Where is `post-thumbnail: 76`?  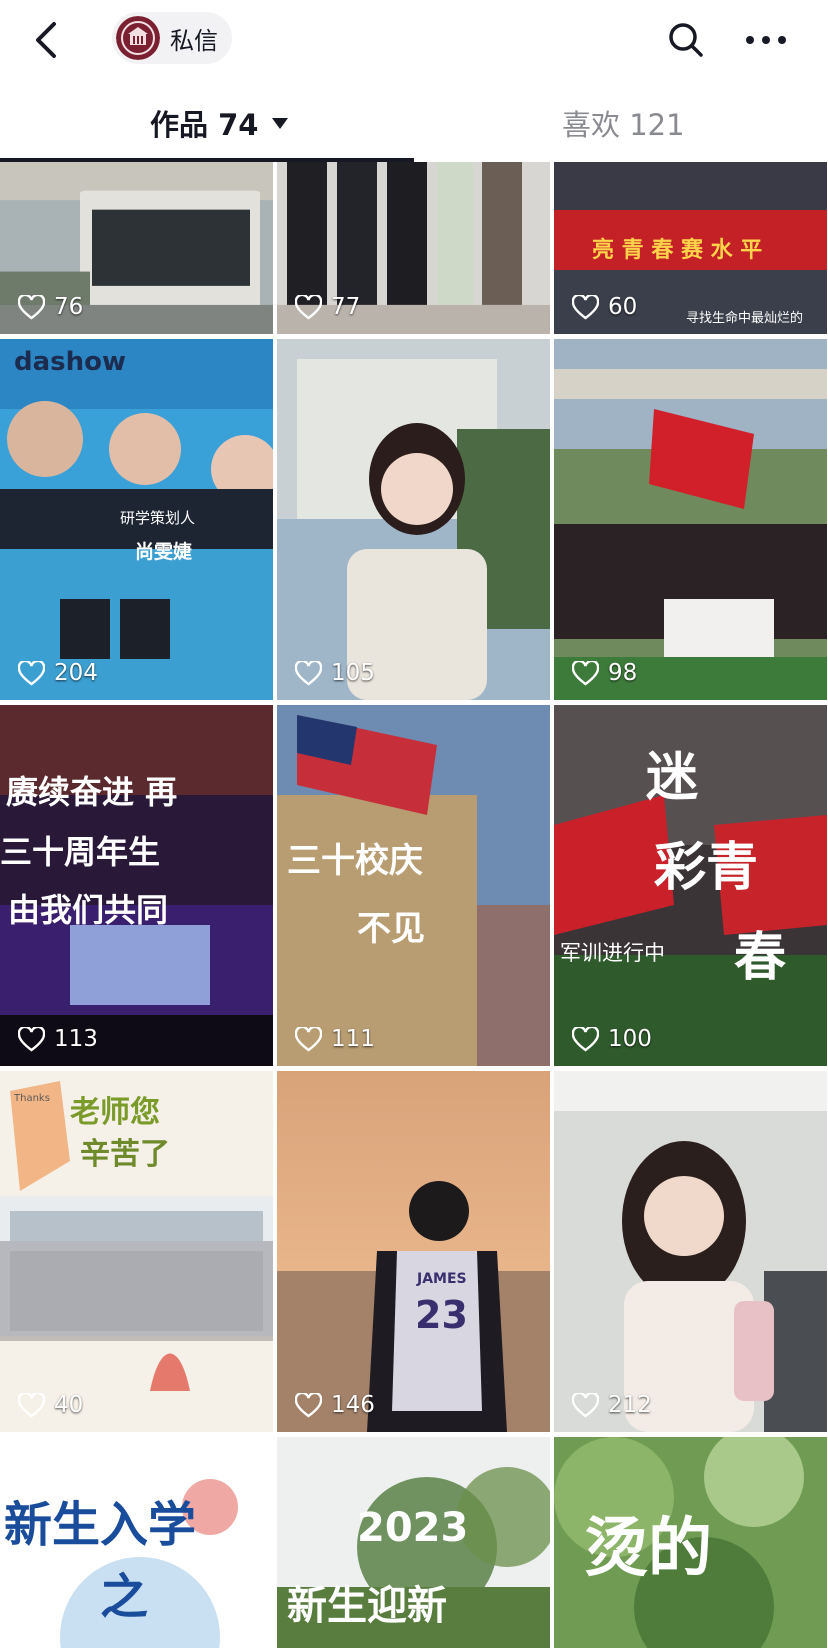 post-thumbnail: 76 is located at coordinates (136, 248).